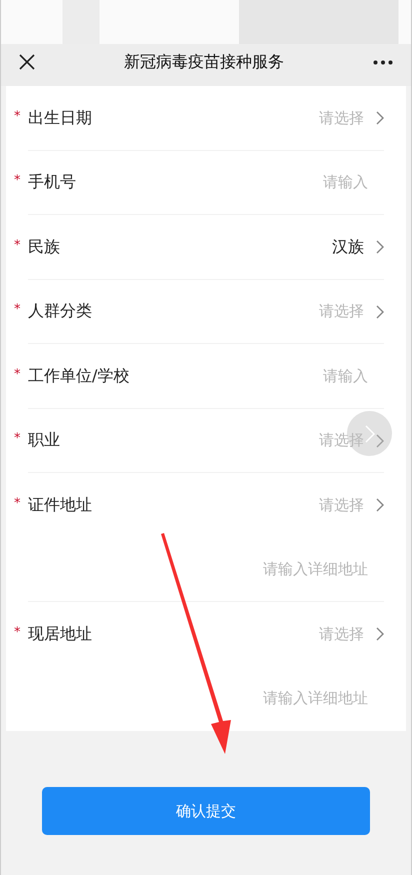 This screenshot has width=412, height=875. Describe the element at coordinates (348, 247) in the screenshot. I see `select-field: 汉族` at that location.